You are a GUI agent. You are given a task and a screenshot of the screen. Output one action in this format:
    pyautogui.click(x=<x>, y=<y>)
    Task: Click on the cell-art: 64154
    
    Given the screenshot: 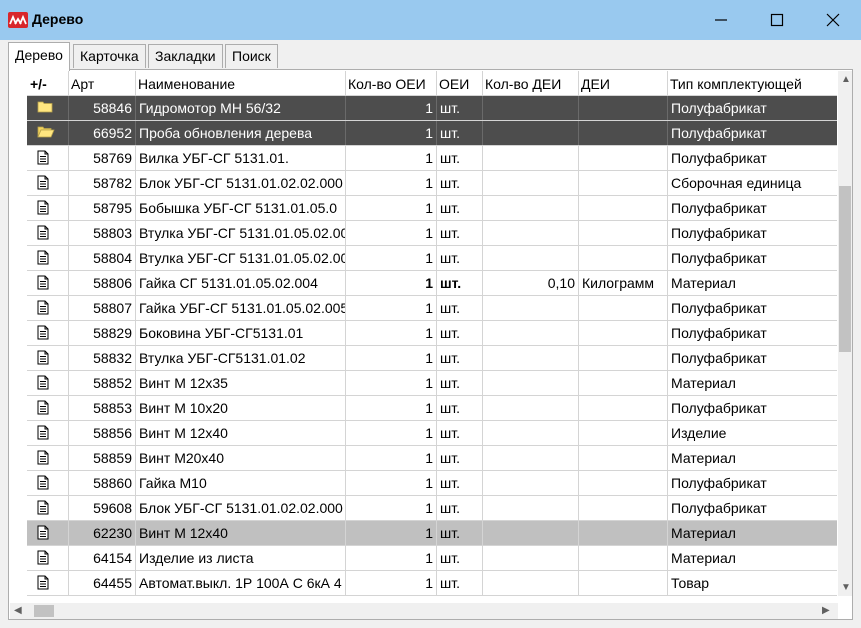 What is the action you would take?
    pyautogui.click(x=102, y=558)
    